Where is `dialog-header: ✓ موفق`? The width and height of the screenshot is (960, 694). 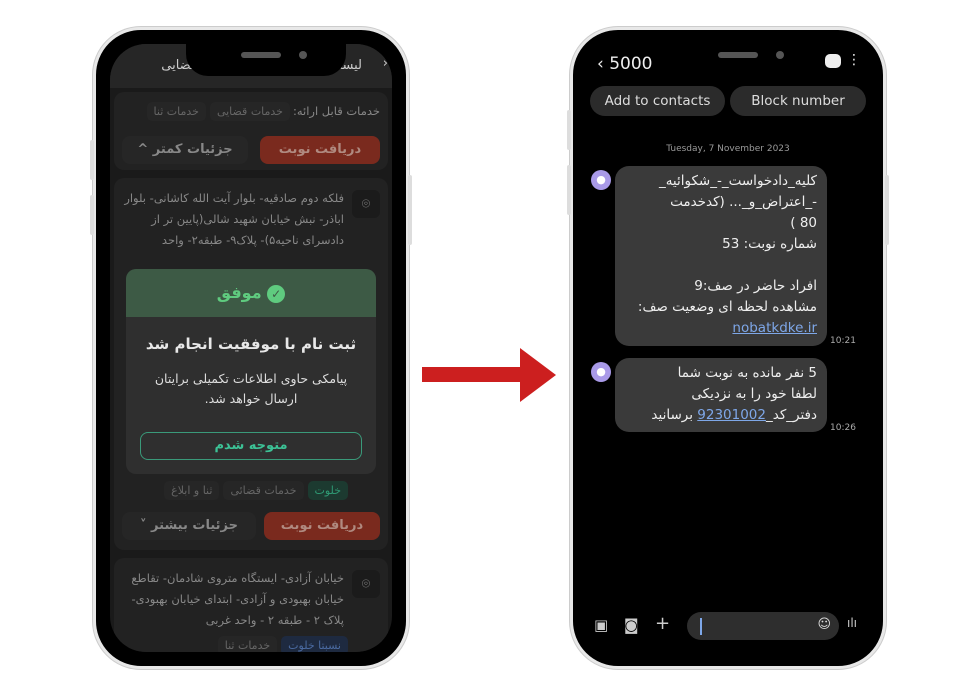 dialog-header: ✓ موفق is located at coordinates (251, 293).